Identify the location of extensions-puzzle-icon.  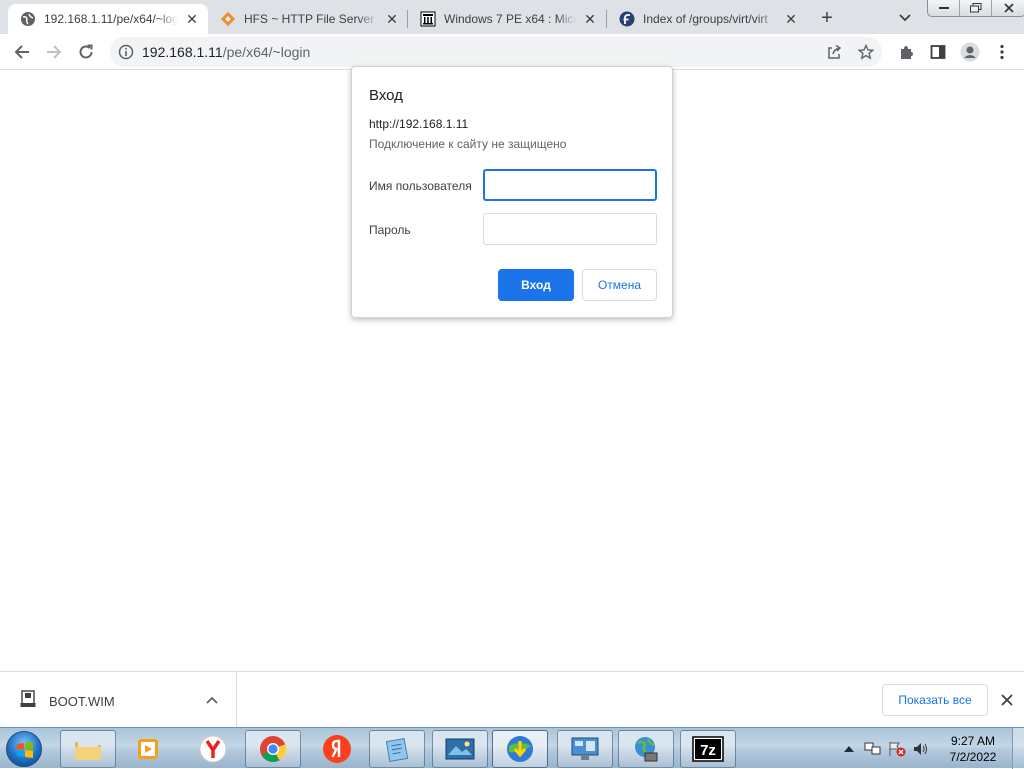
(906, 52).